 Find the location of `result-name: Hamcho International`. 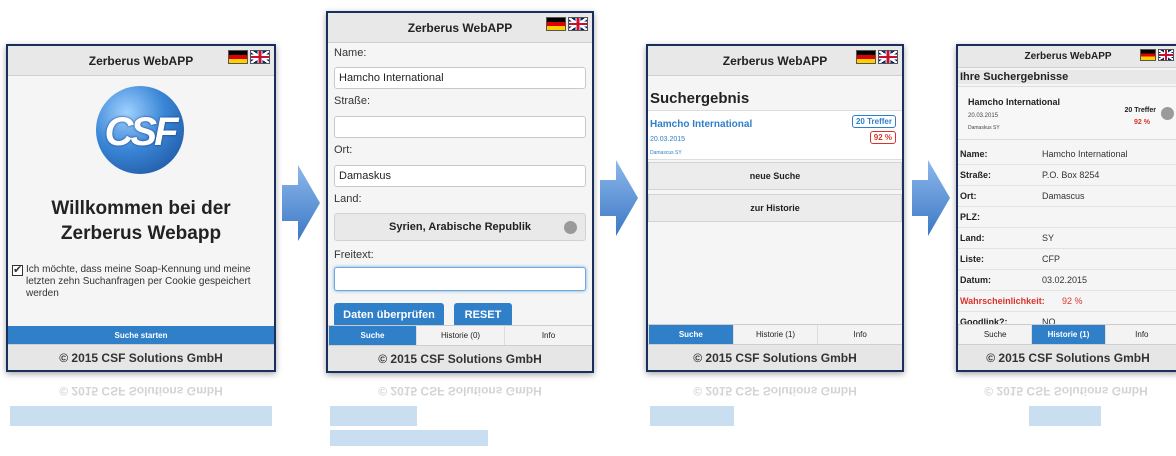

result-name: Hamcho International is located at coordinates (701, 124).